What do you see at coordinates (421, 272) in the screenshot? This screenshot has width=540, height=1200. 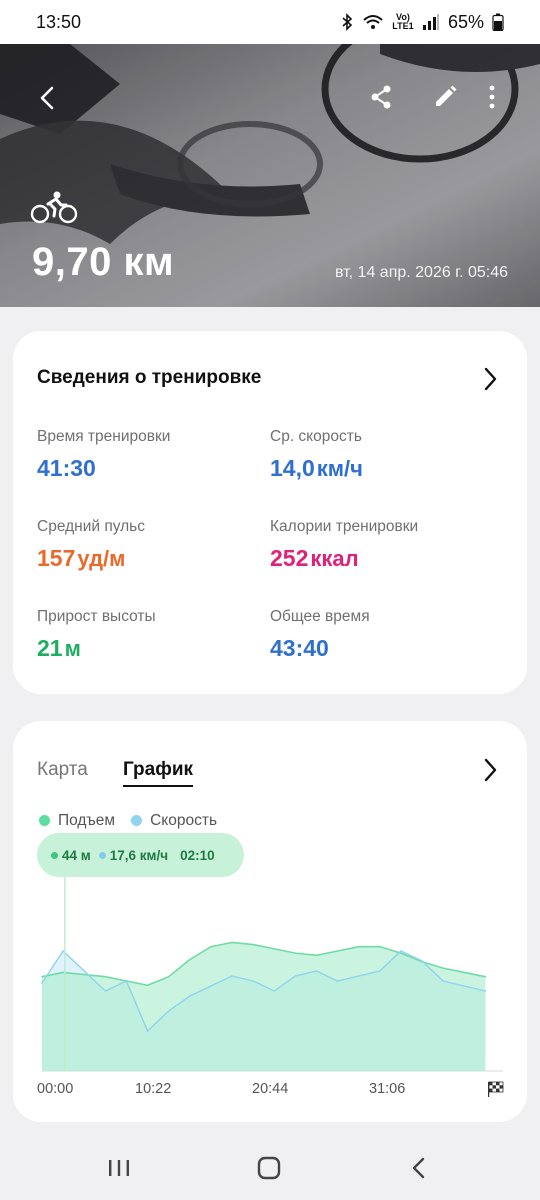 I see `workout-datetime: вт, 14 апр. 2026 г. 05:46` at bounding box center [421, 272].